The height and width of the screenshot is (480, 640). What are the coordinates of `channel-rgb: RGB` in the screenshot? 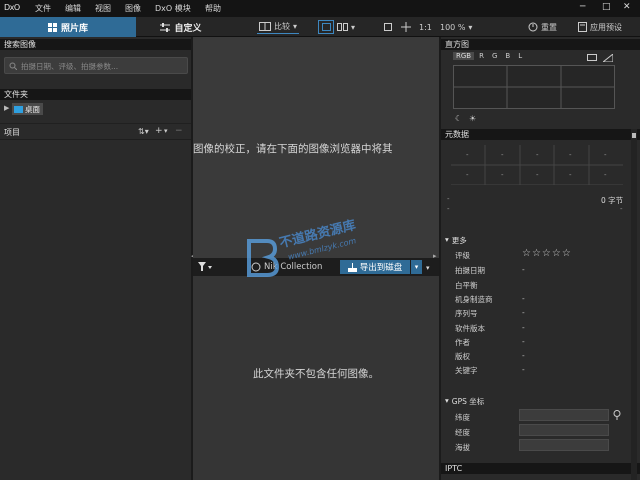 It's located at (464, 56).